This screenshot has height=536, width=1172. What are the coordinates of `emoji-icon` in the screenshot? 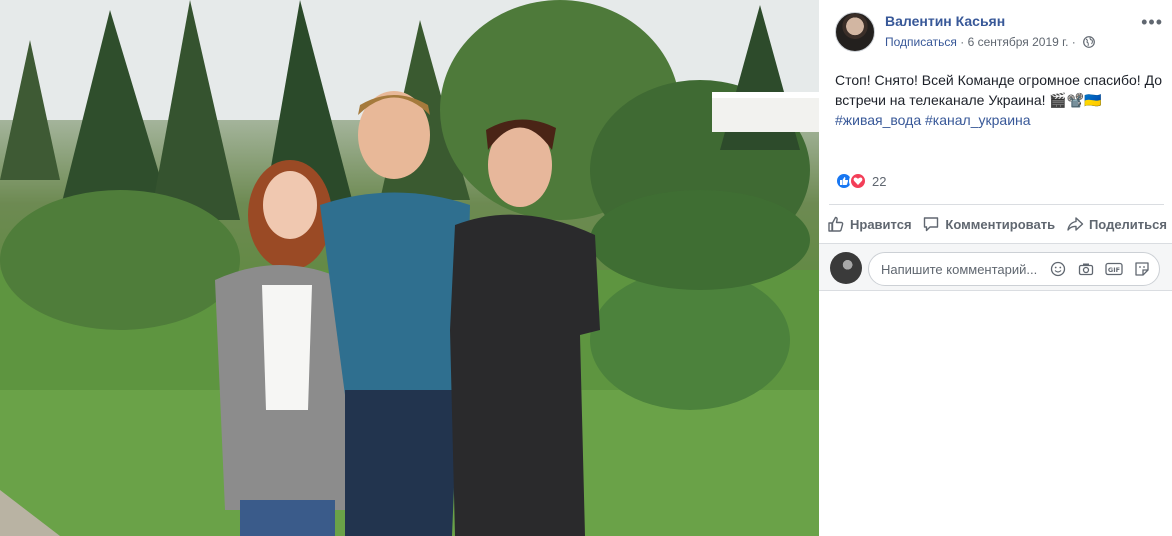 It's located at (1058, 269).